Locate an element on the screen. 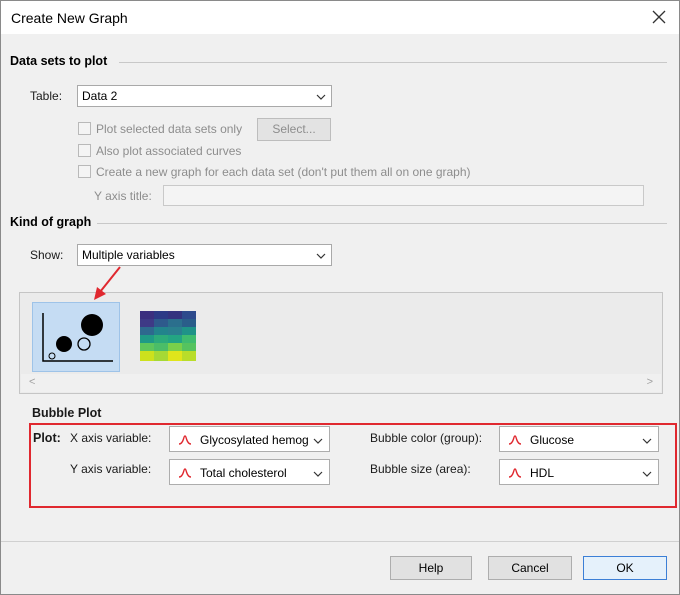  bubble-color-label: Bubble color (group): is located at coordinates (426, 438).